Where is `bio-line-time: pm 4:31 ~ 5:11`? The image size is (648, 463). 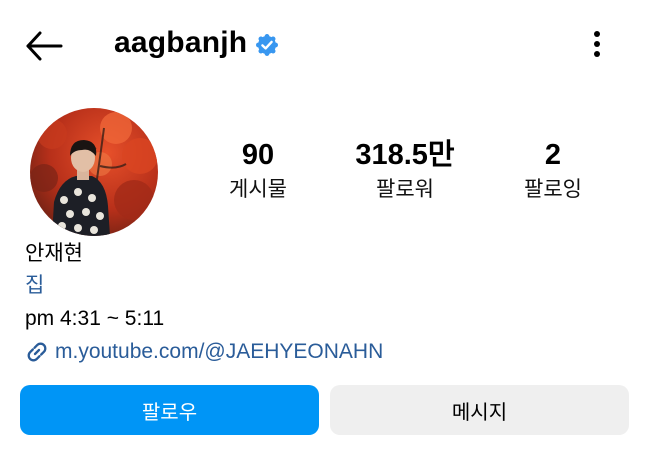 bio-line-time: pm 4:31 ~ 5:11 is located at coordinates (95, 318).